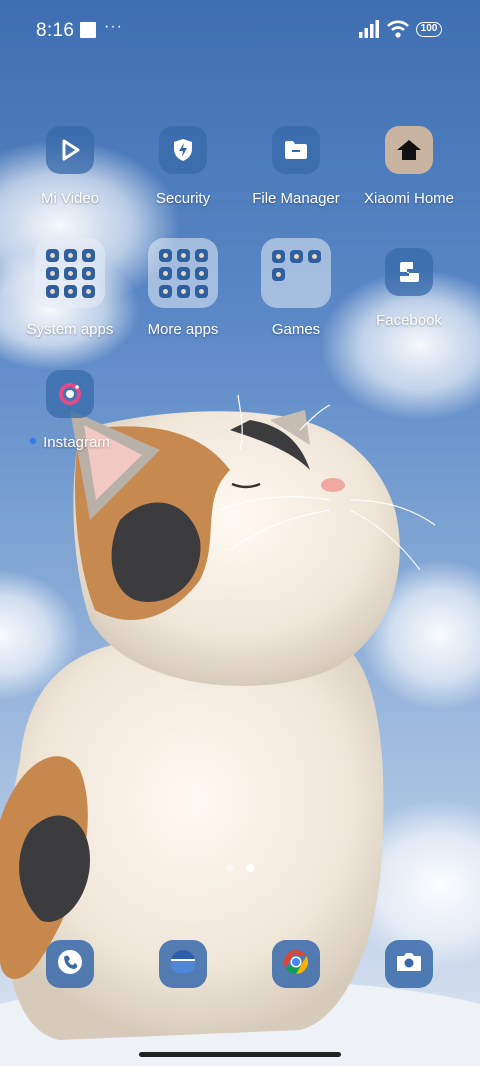 The width and height of the screenshot is (480, 1066). I want to click on messages-icon, so click(183, 964).